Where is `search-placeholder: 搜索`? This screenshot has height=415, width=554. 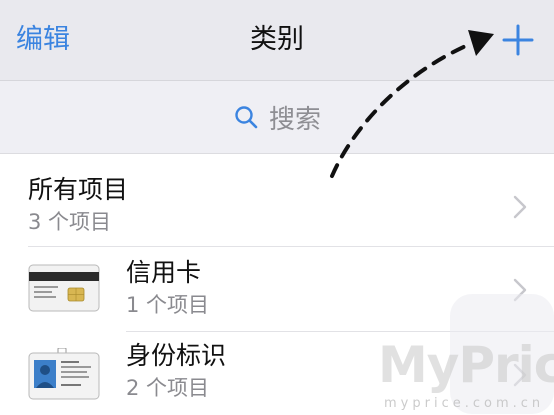 search-placeholder: 搜索 is located at coordinates (294, 119).